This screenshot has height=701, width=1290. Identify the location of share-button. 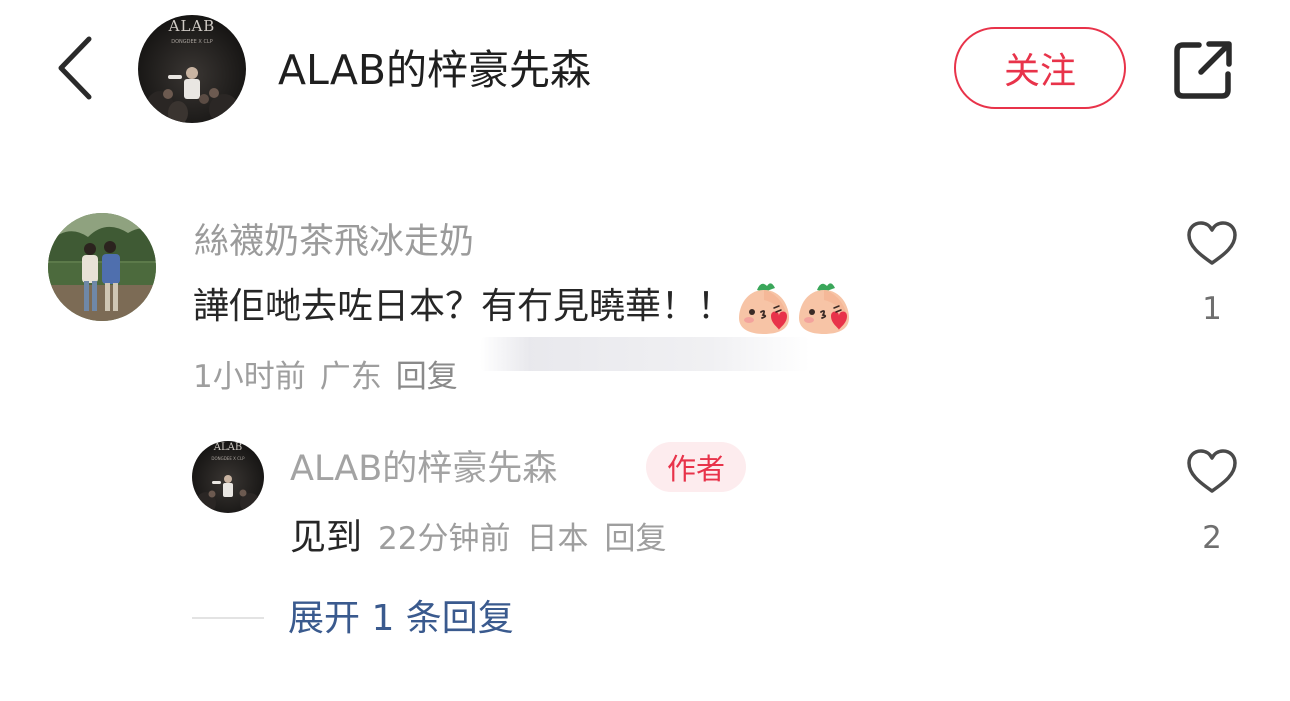
(1203, 69).